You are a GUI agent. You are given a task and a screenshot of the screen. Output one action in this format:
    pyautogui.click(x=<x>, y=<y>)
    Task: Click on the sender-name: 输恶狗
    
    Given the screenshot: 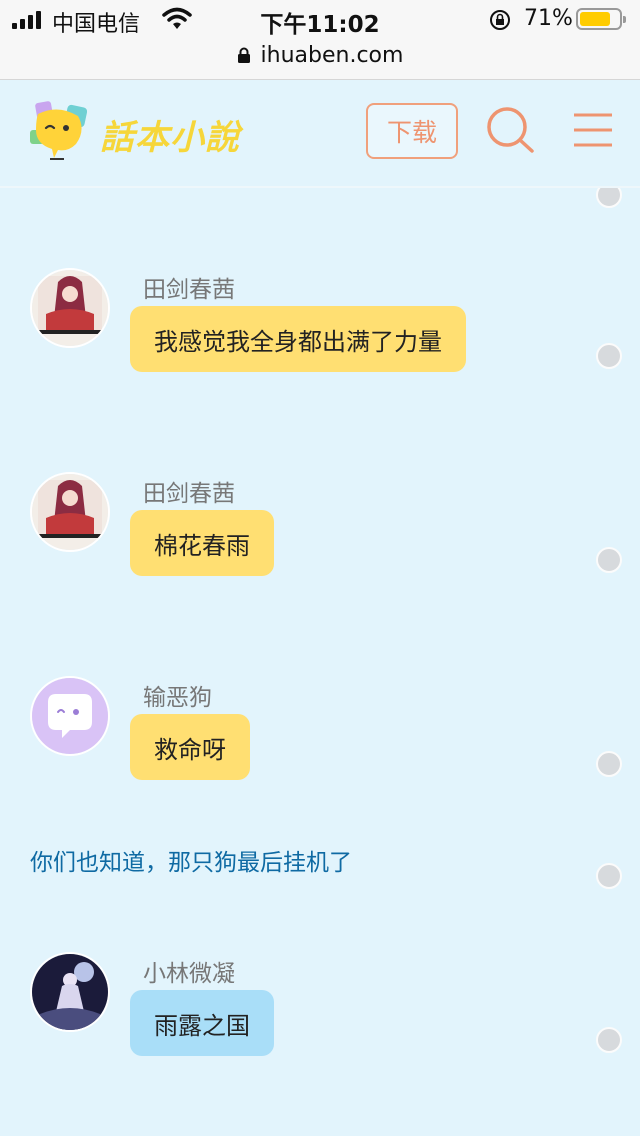 What is the action you would take?
    pyautogui.click(x=177, y=698)
    